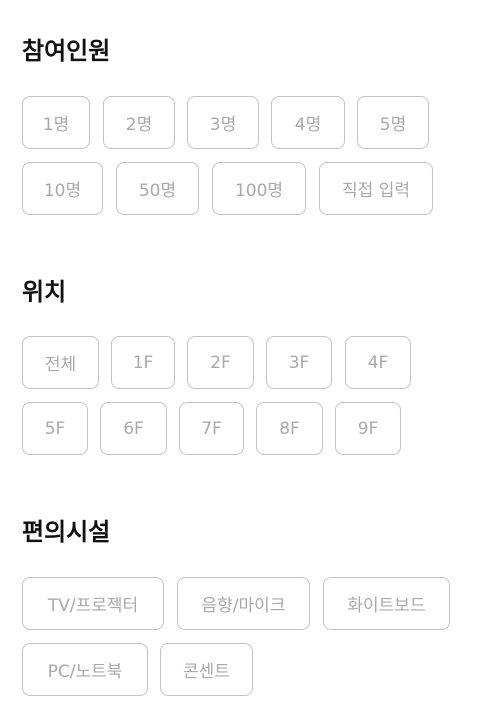 The height and width of the screenshot is (722, 494). I want to click on location-option-5f: 5F, so click(55, 428).